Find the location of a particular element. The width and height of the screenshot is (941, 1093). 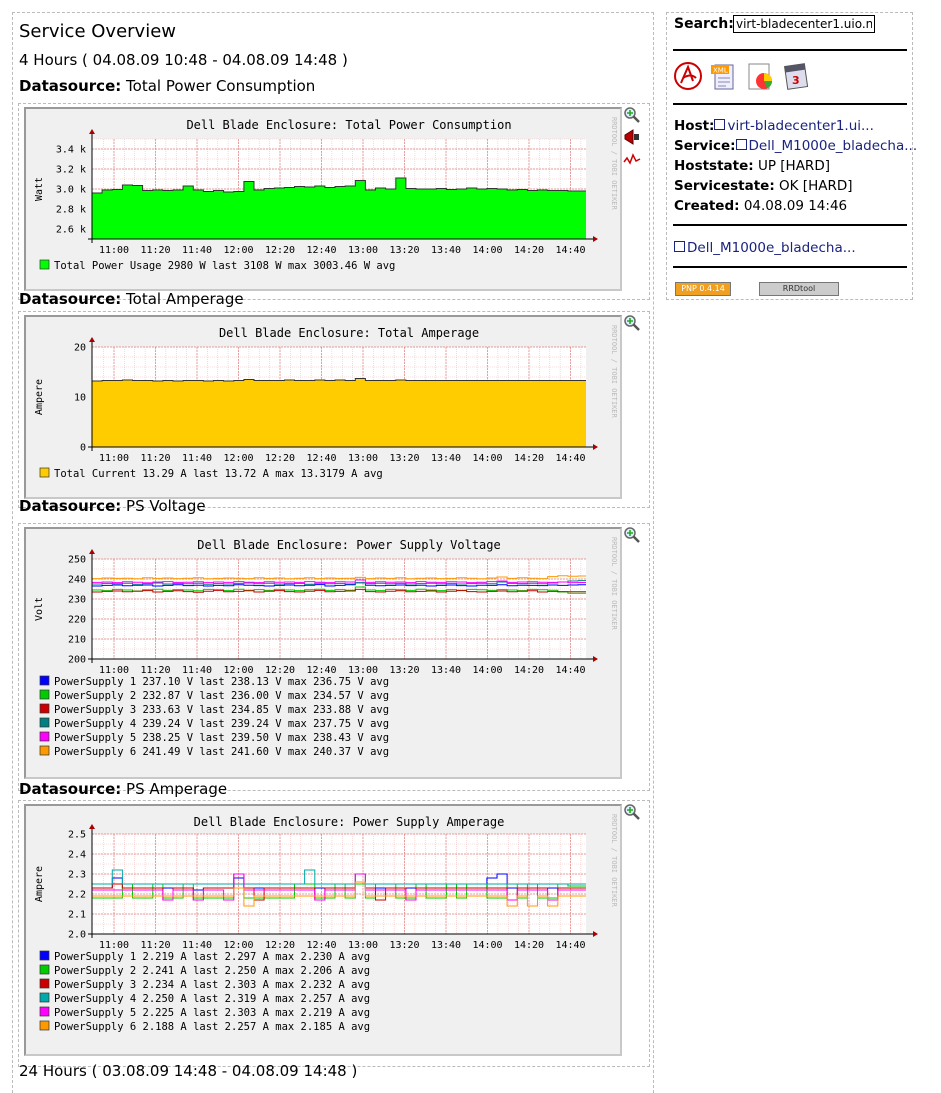

y-tick-label: 20 is located at coordinates (80, 348).